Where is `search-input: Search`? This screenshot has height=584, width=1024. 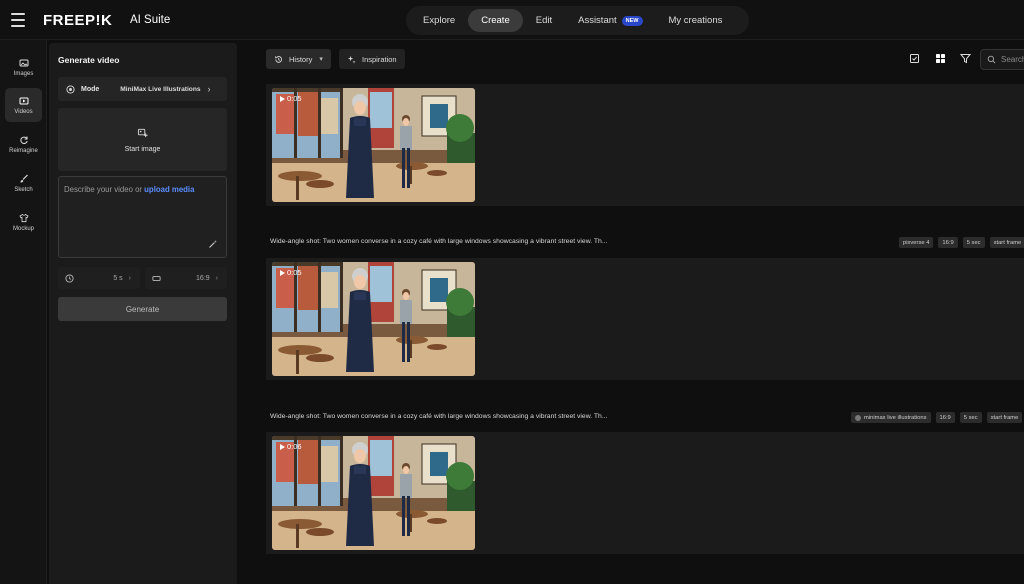 search-input: Search is located at coordinates (1002, 59).